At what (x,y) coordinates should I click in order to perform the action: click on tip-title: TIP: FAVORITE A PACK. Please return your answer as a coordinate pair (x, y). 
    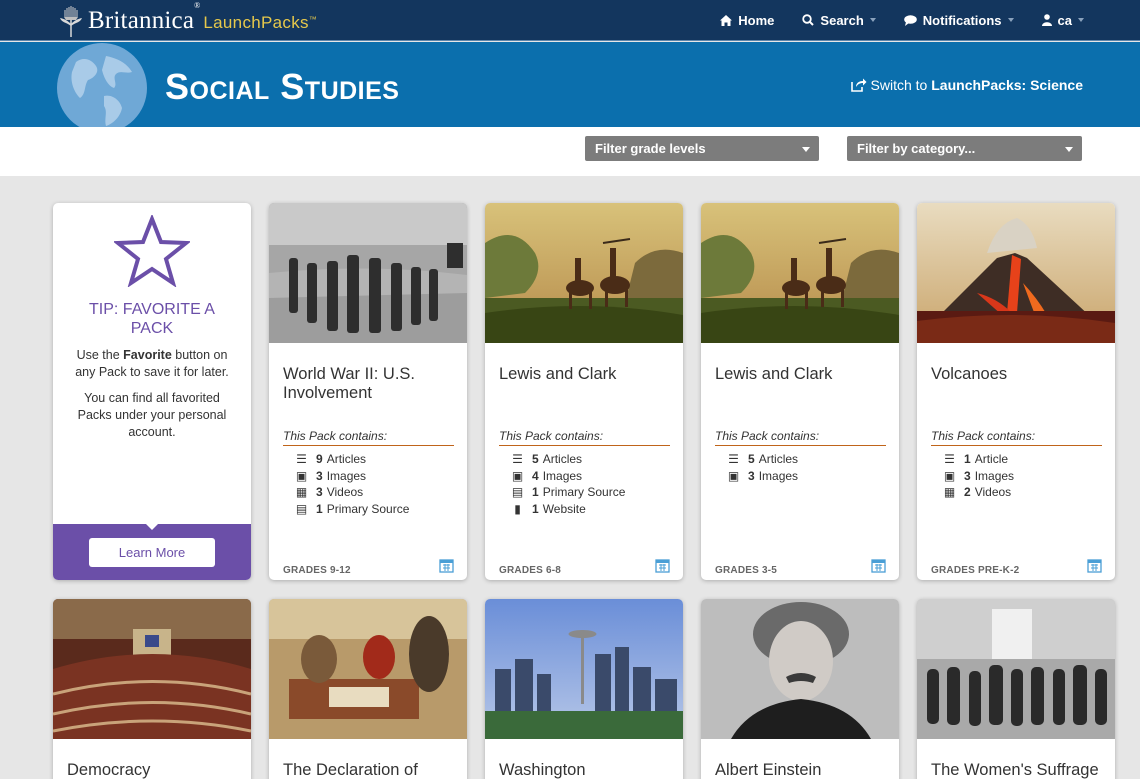
    Looking at the image, I should click on (152, 319).